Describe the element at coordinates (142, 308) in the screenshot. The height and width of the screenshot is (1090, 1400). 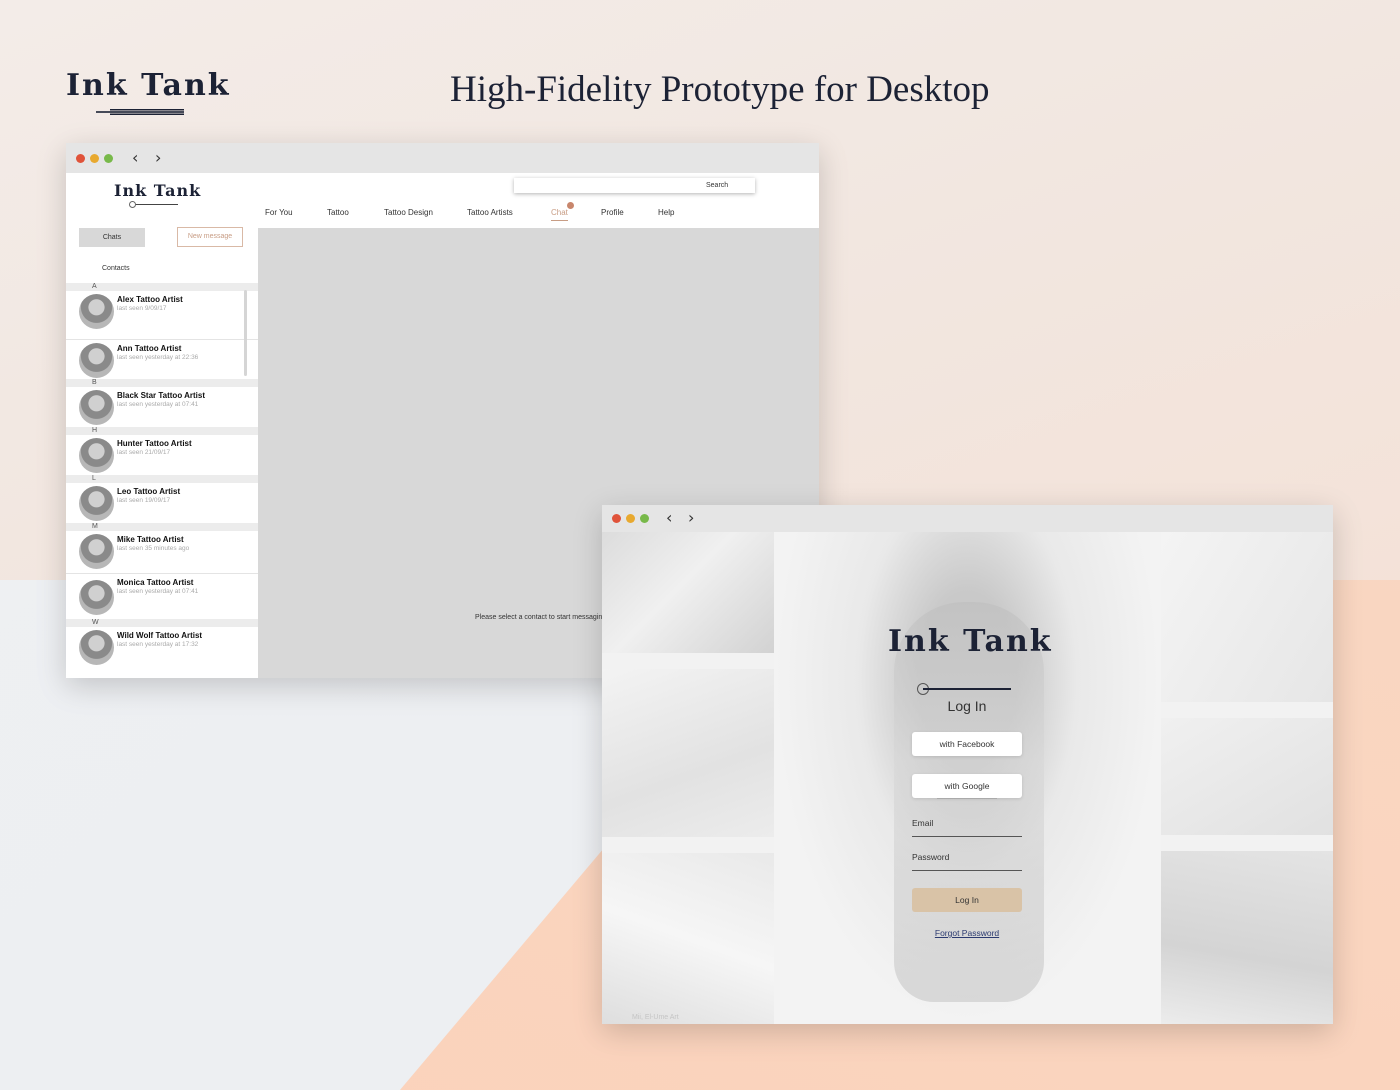
I see `contact-last-seen: last seen 9/09/17` at that location.